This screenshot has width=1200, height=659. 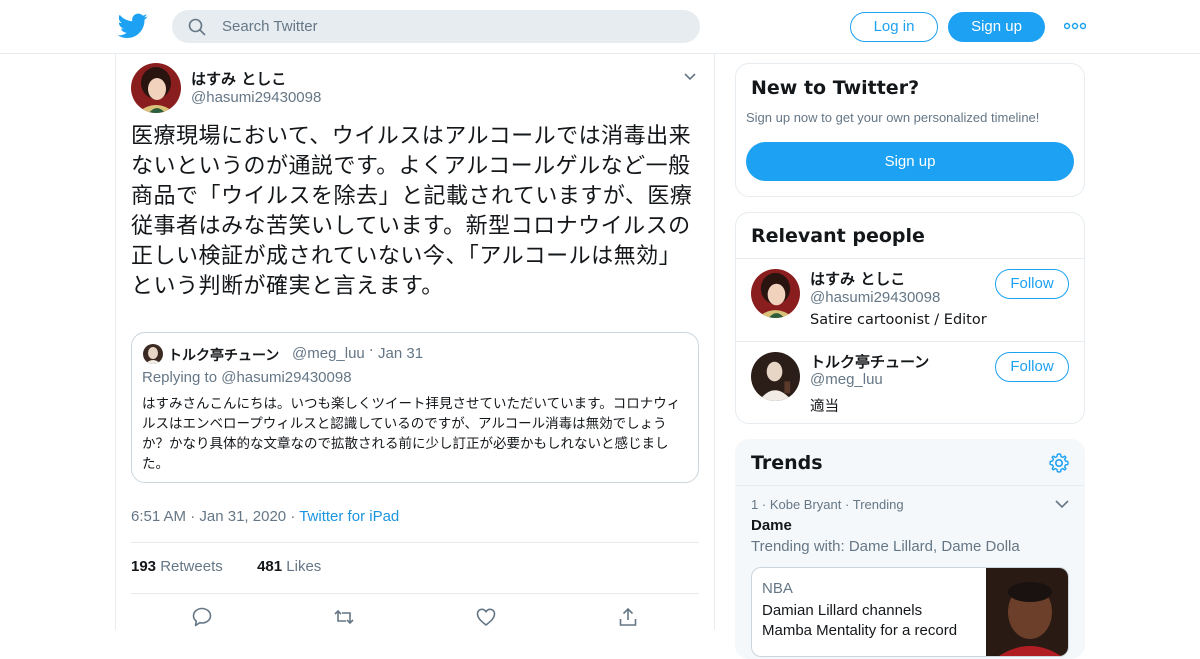 I want to click on story-thumbnail, so click(x=1027, y=612).